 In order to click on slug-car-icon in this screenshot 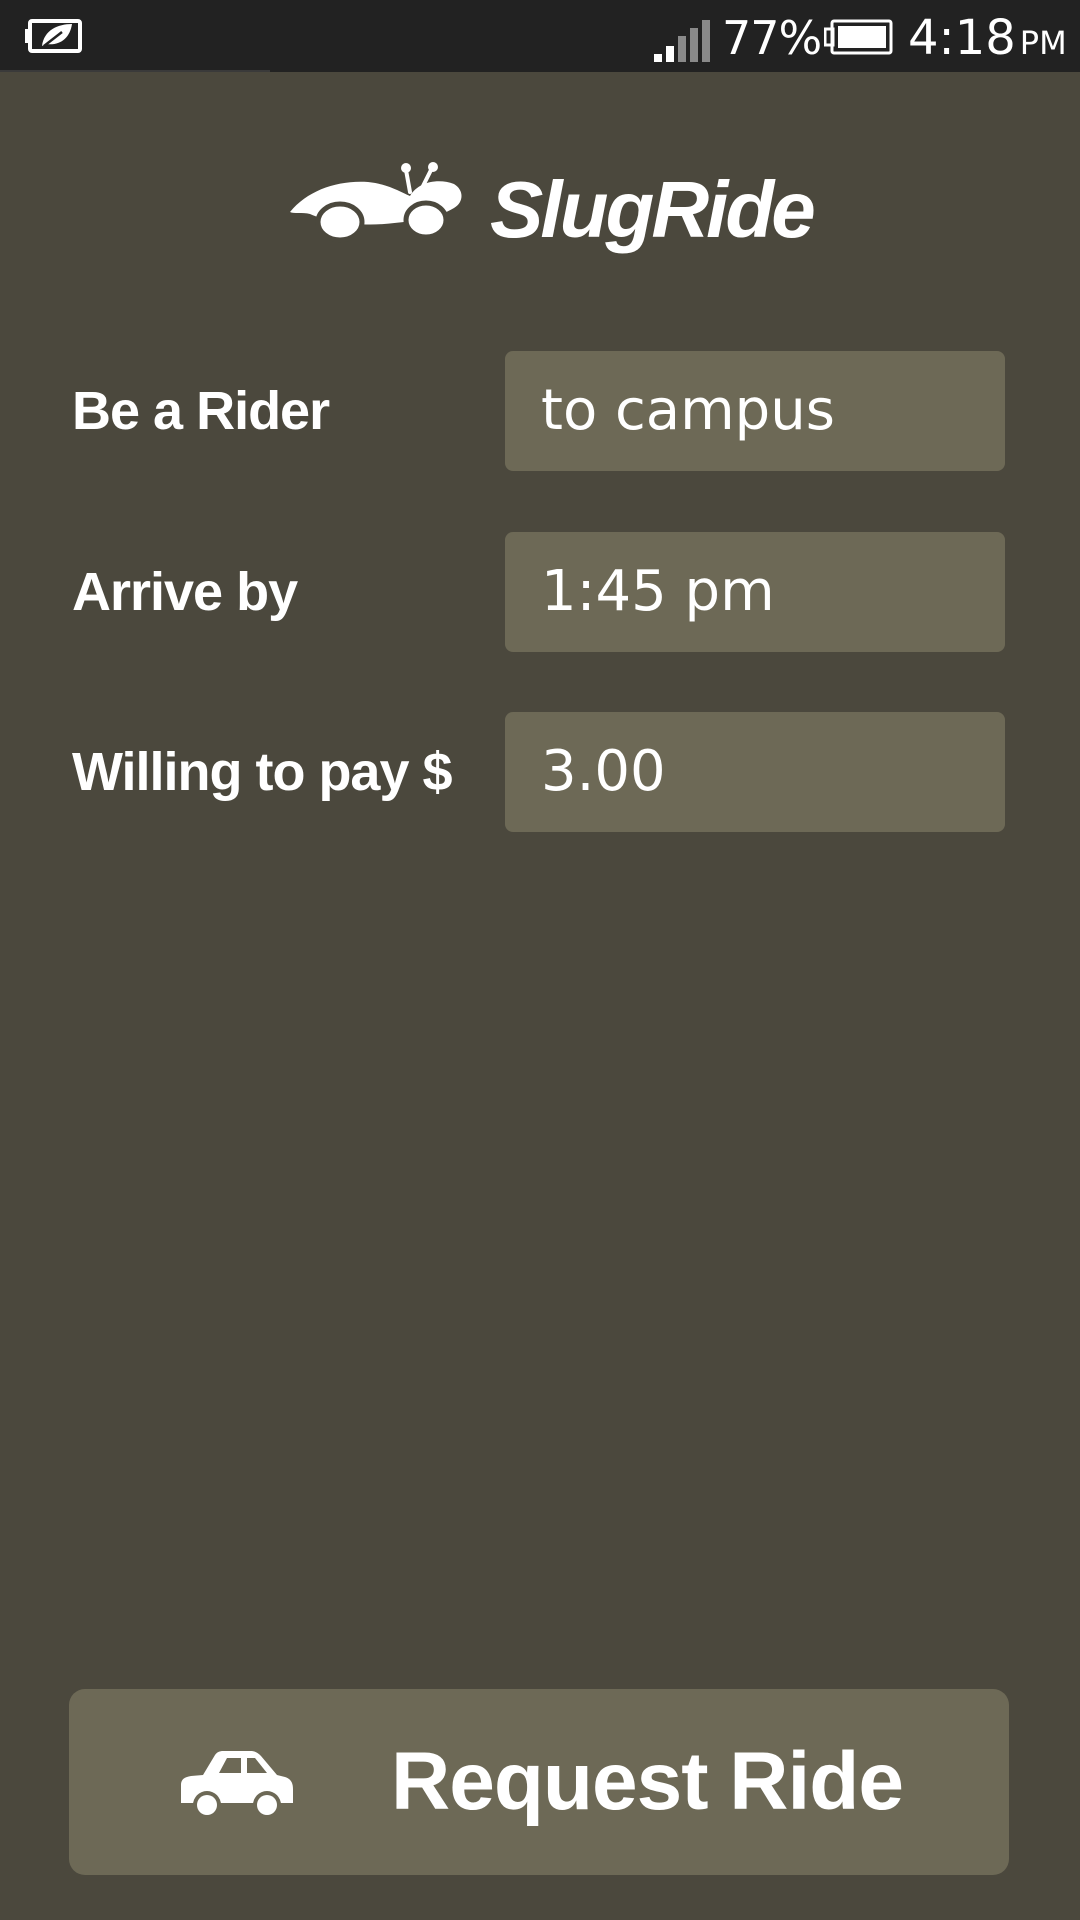, I will do `click(376, 202)`.